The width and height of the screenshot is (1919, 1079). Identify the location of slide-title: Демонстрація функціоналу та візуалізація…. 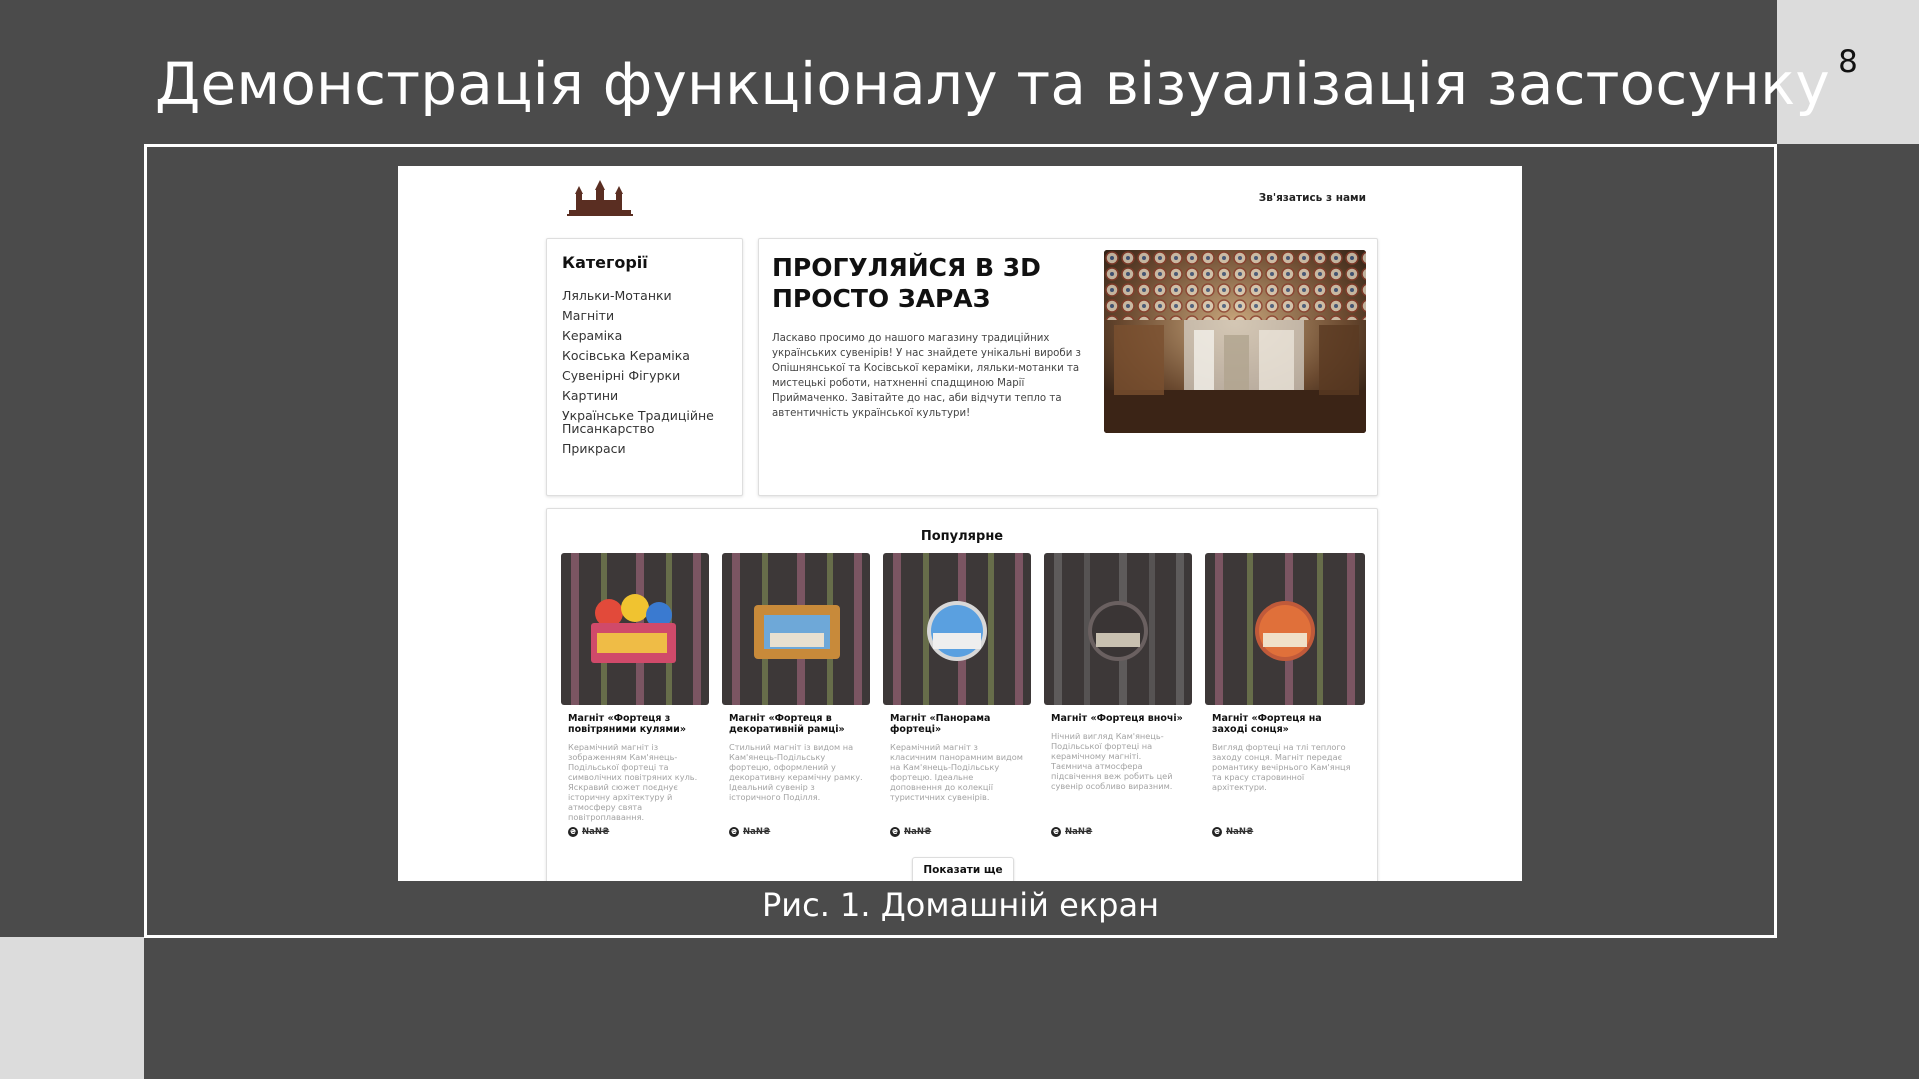
(992, 84).